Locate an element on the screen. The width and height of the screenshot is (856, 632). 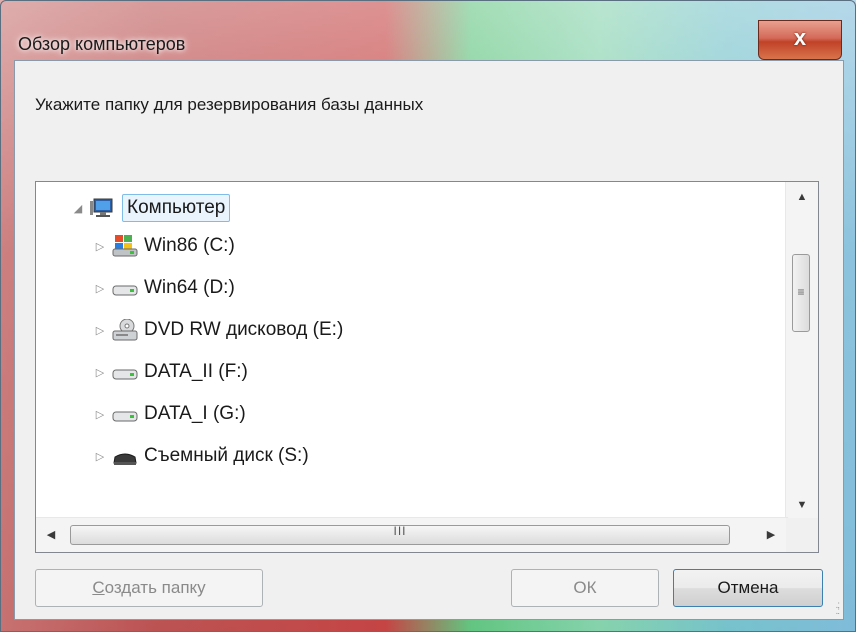
tree-item-computer: ◢ Компьютер is located at coordinates (151, 208).